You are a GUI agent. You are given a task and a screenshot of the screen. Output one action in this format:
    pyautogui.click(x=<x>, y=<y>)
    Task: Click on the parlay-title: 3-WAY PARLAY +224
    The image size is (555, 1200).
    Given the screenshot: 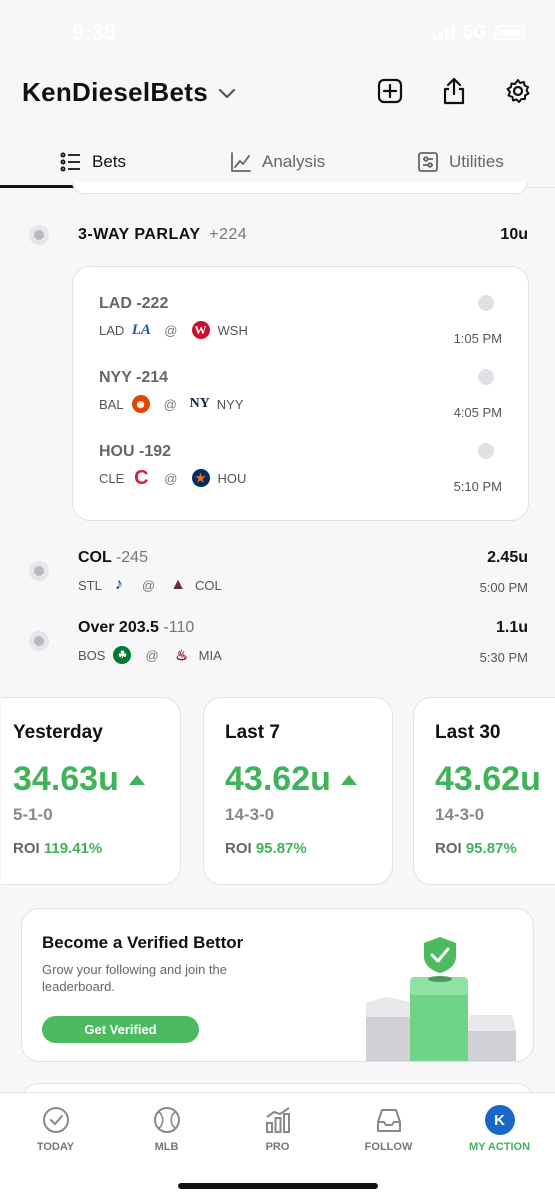 What is the action you would take?
    pyautogui.click(x=162, y=235)
    